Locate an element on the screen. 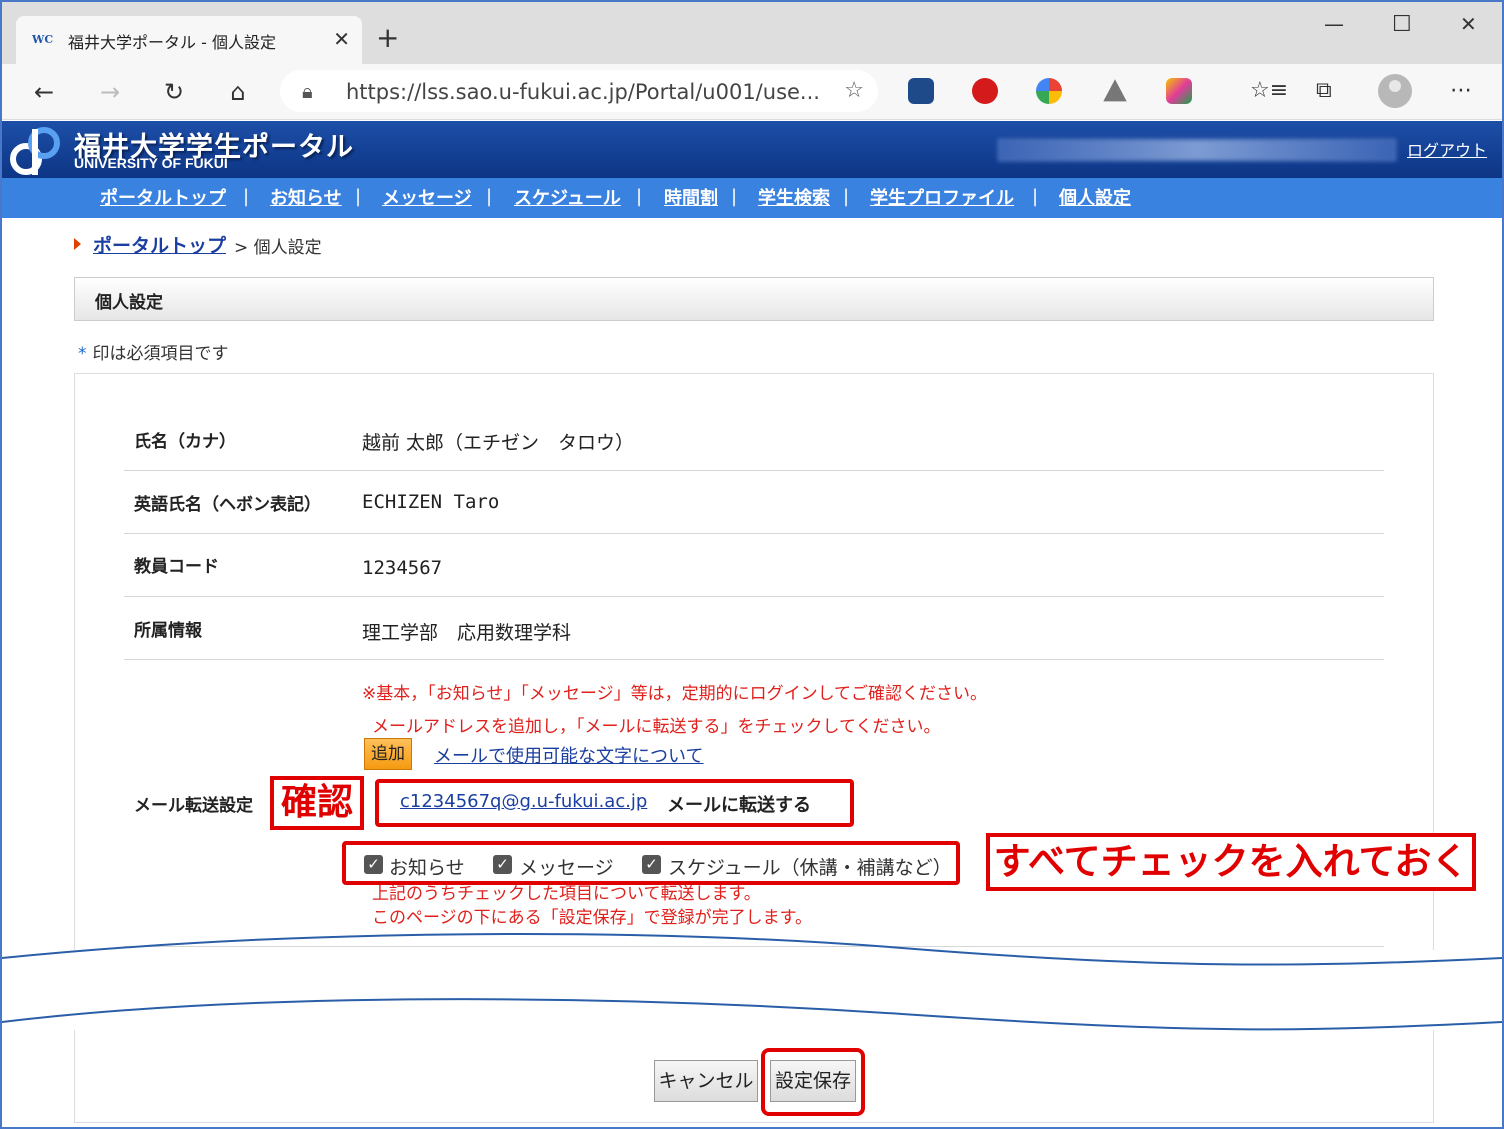  menu-notices: お知らせ is located at coordinates (306, 197).